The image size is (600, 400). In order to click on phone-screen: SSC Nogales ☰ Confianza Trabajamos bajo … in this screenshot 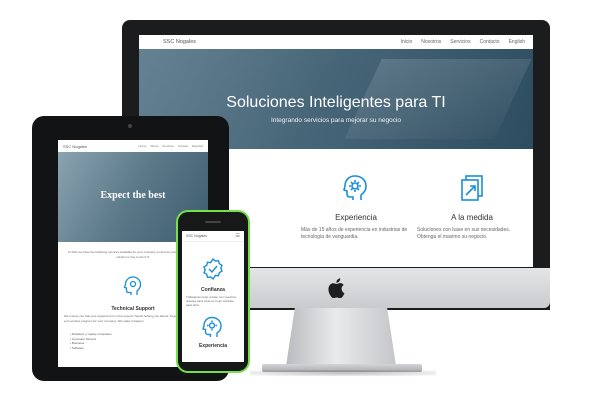, I will do `click(213, 296)`.